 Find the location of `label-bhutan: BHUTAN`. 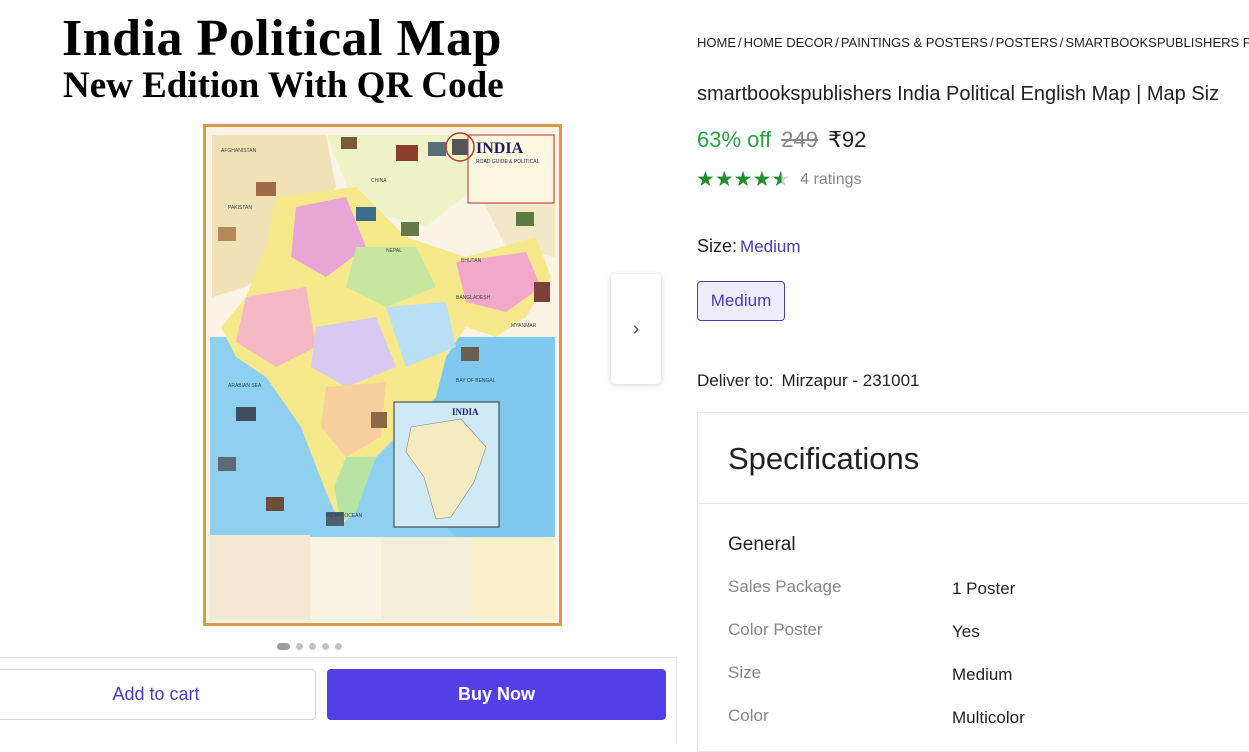

label-bhutan: BHUTAN is located at coordinates (471, 261).